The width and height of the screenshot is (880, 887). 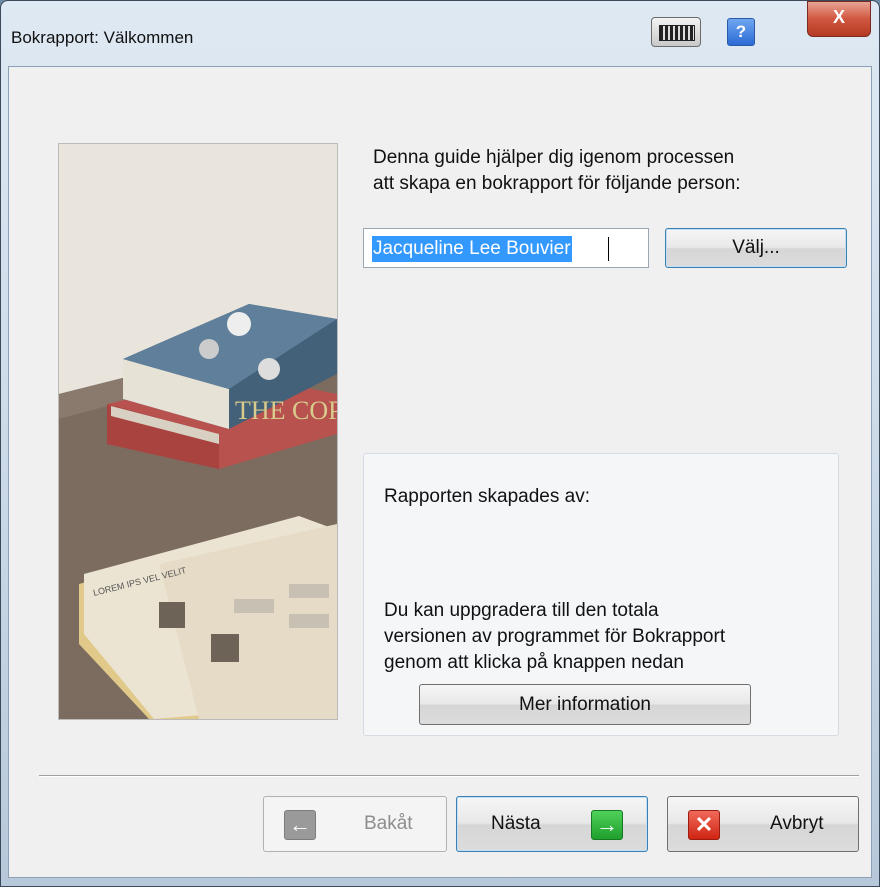 What do you see at coordinates (355, 824) in the screenshot?
I see `back-button: ← Bakåt` at bounding box center [355, 824].